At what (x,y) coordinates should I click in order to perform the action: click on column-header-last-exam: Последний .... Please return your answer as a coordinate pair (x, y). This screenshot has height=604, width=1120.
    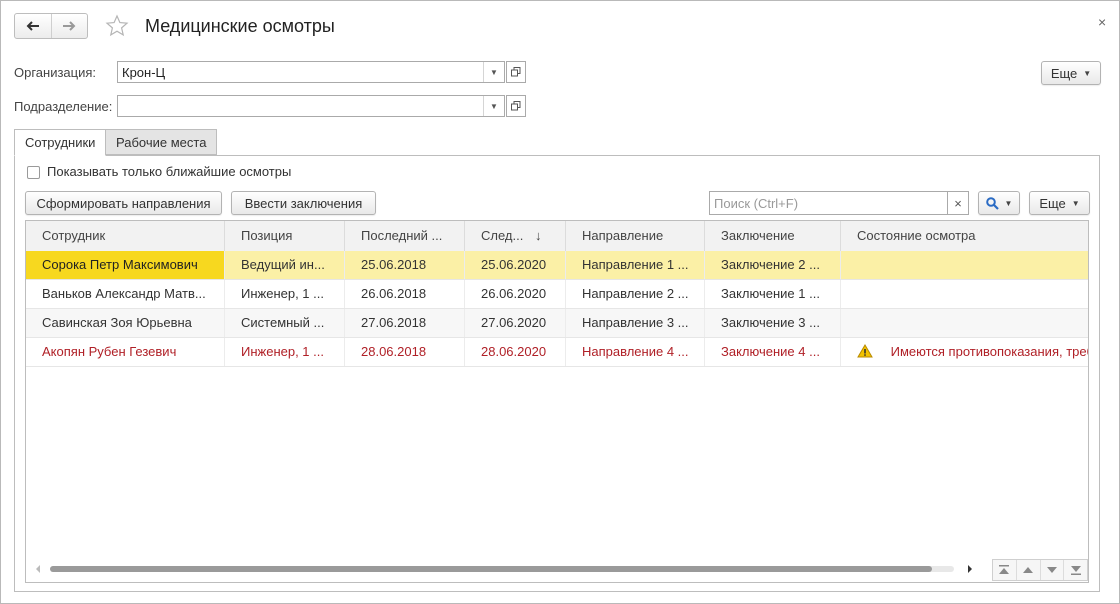
    Looking at the image, I should click on (405, 236).